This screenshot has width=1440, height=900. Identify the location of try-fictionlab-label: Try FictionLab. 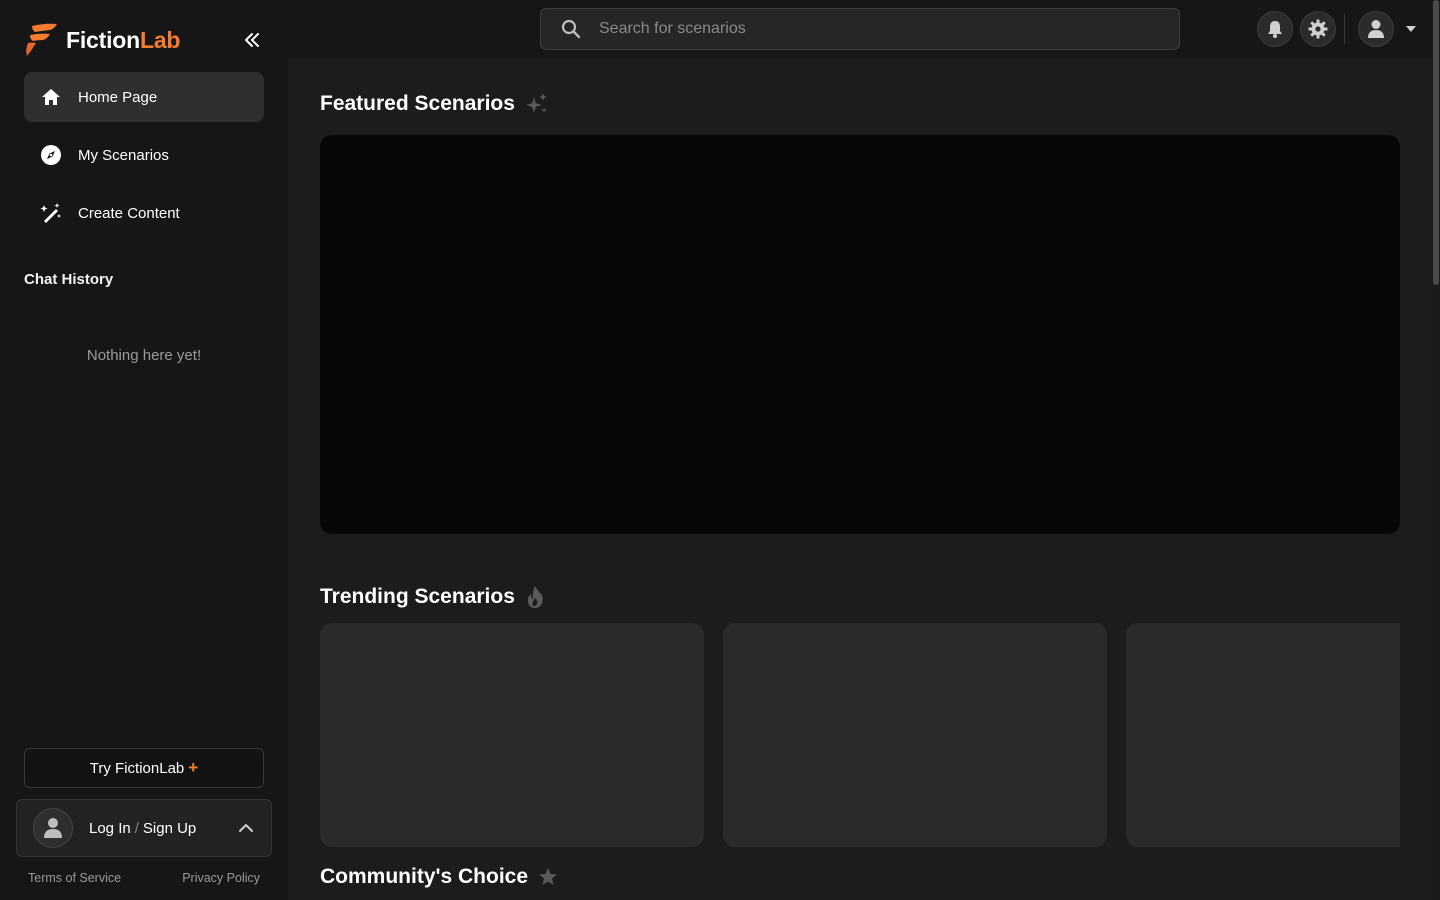
(137, 768).